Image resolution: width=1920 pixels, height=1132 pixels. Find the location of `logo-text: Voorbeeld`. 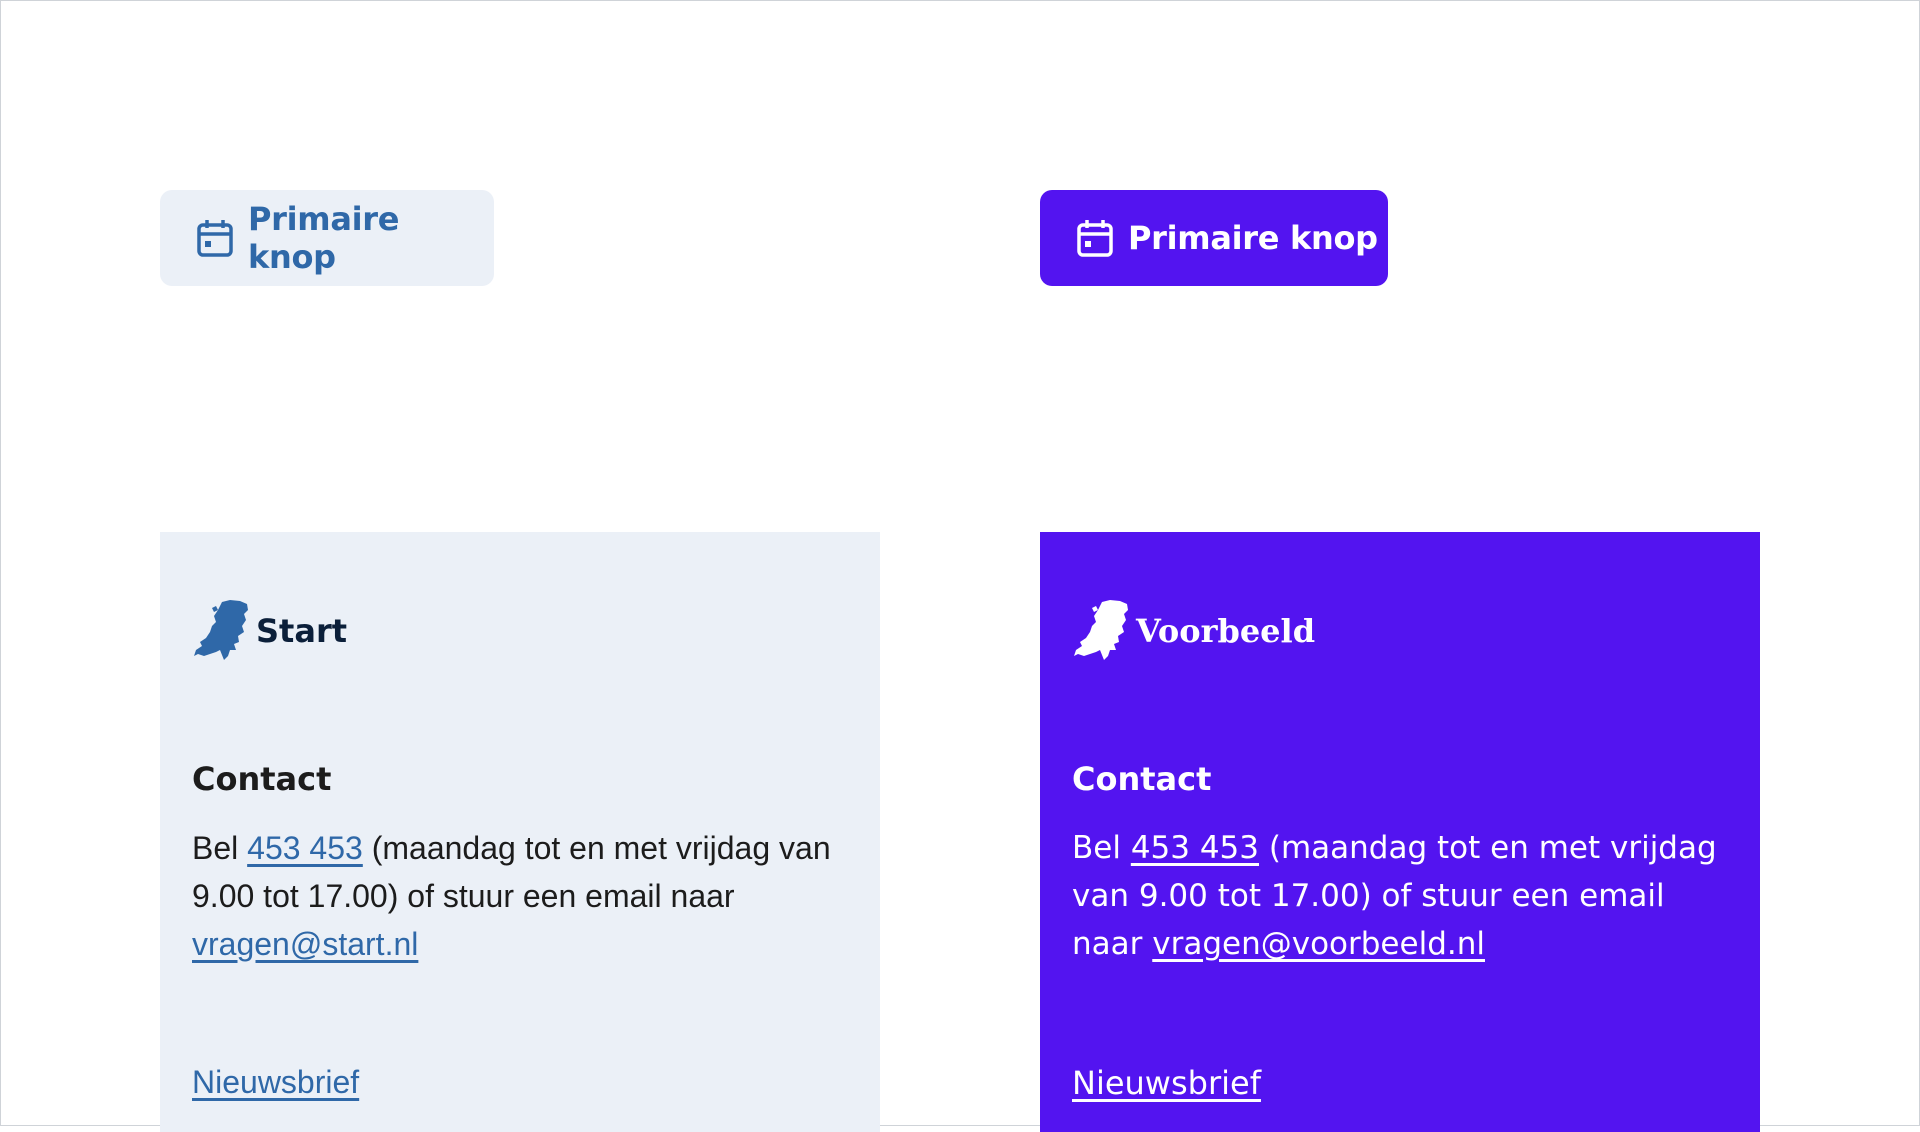

logo-text: Voorbeeld is located at coordinates (1226, 631).